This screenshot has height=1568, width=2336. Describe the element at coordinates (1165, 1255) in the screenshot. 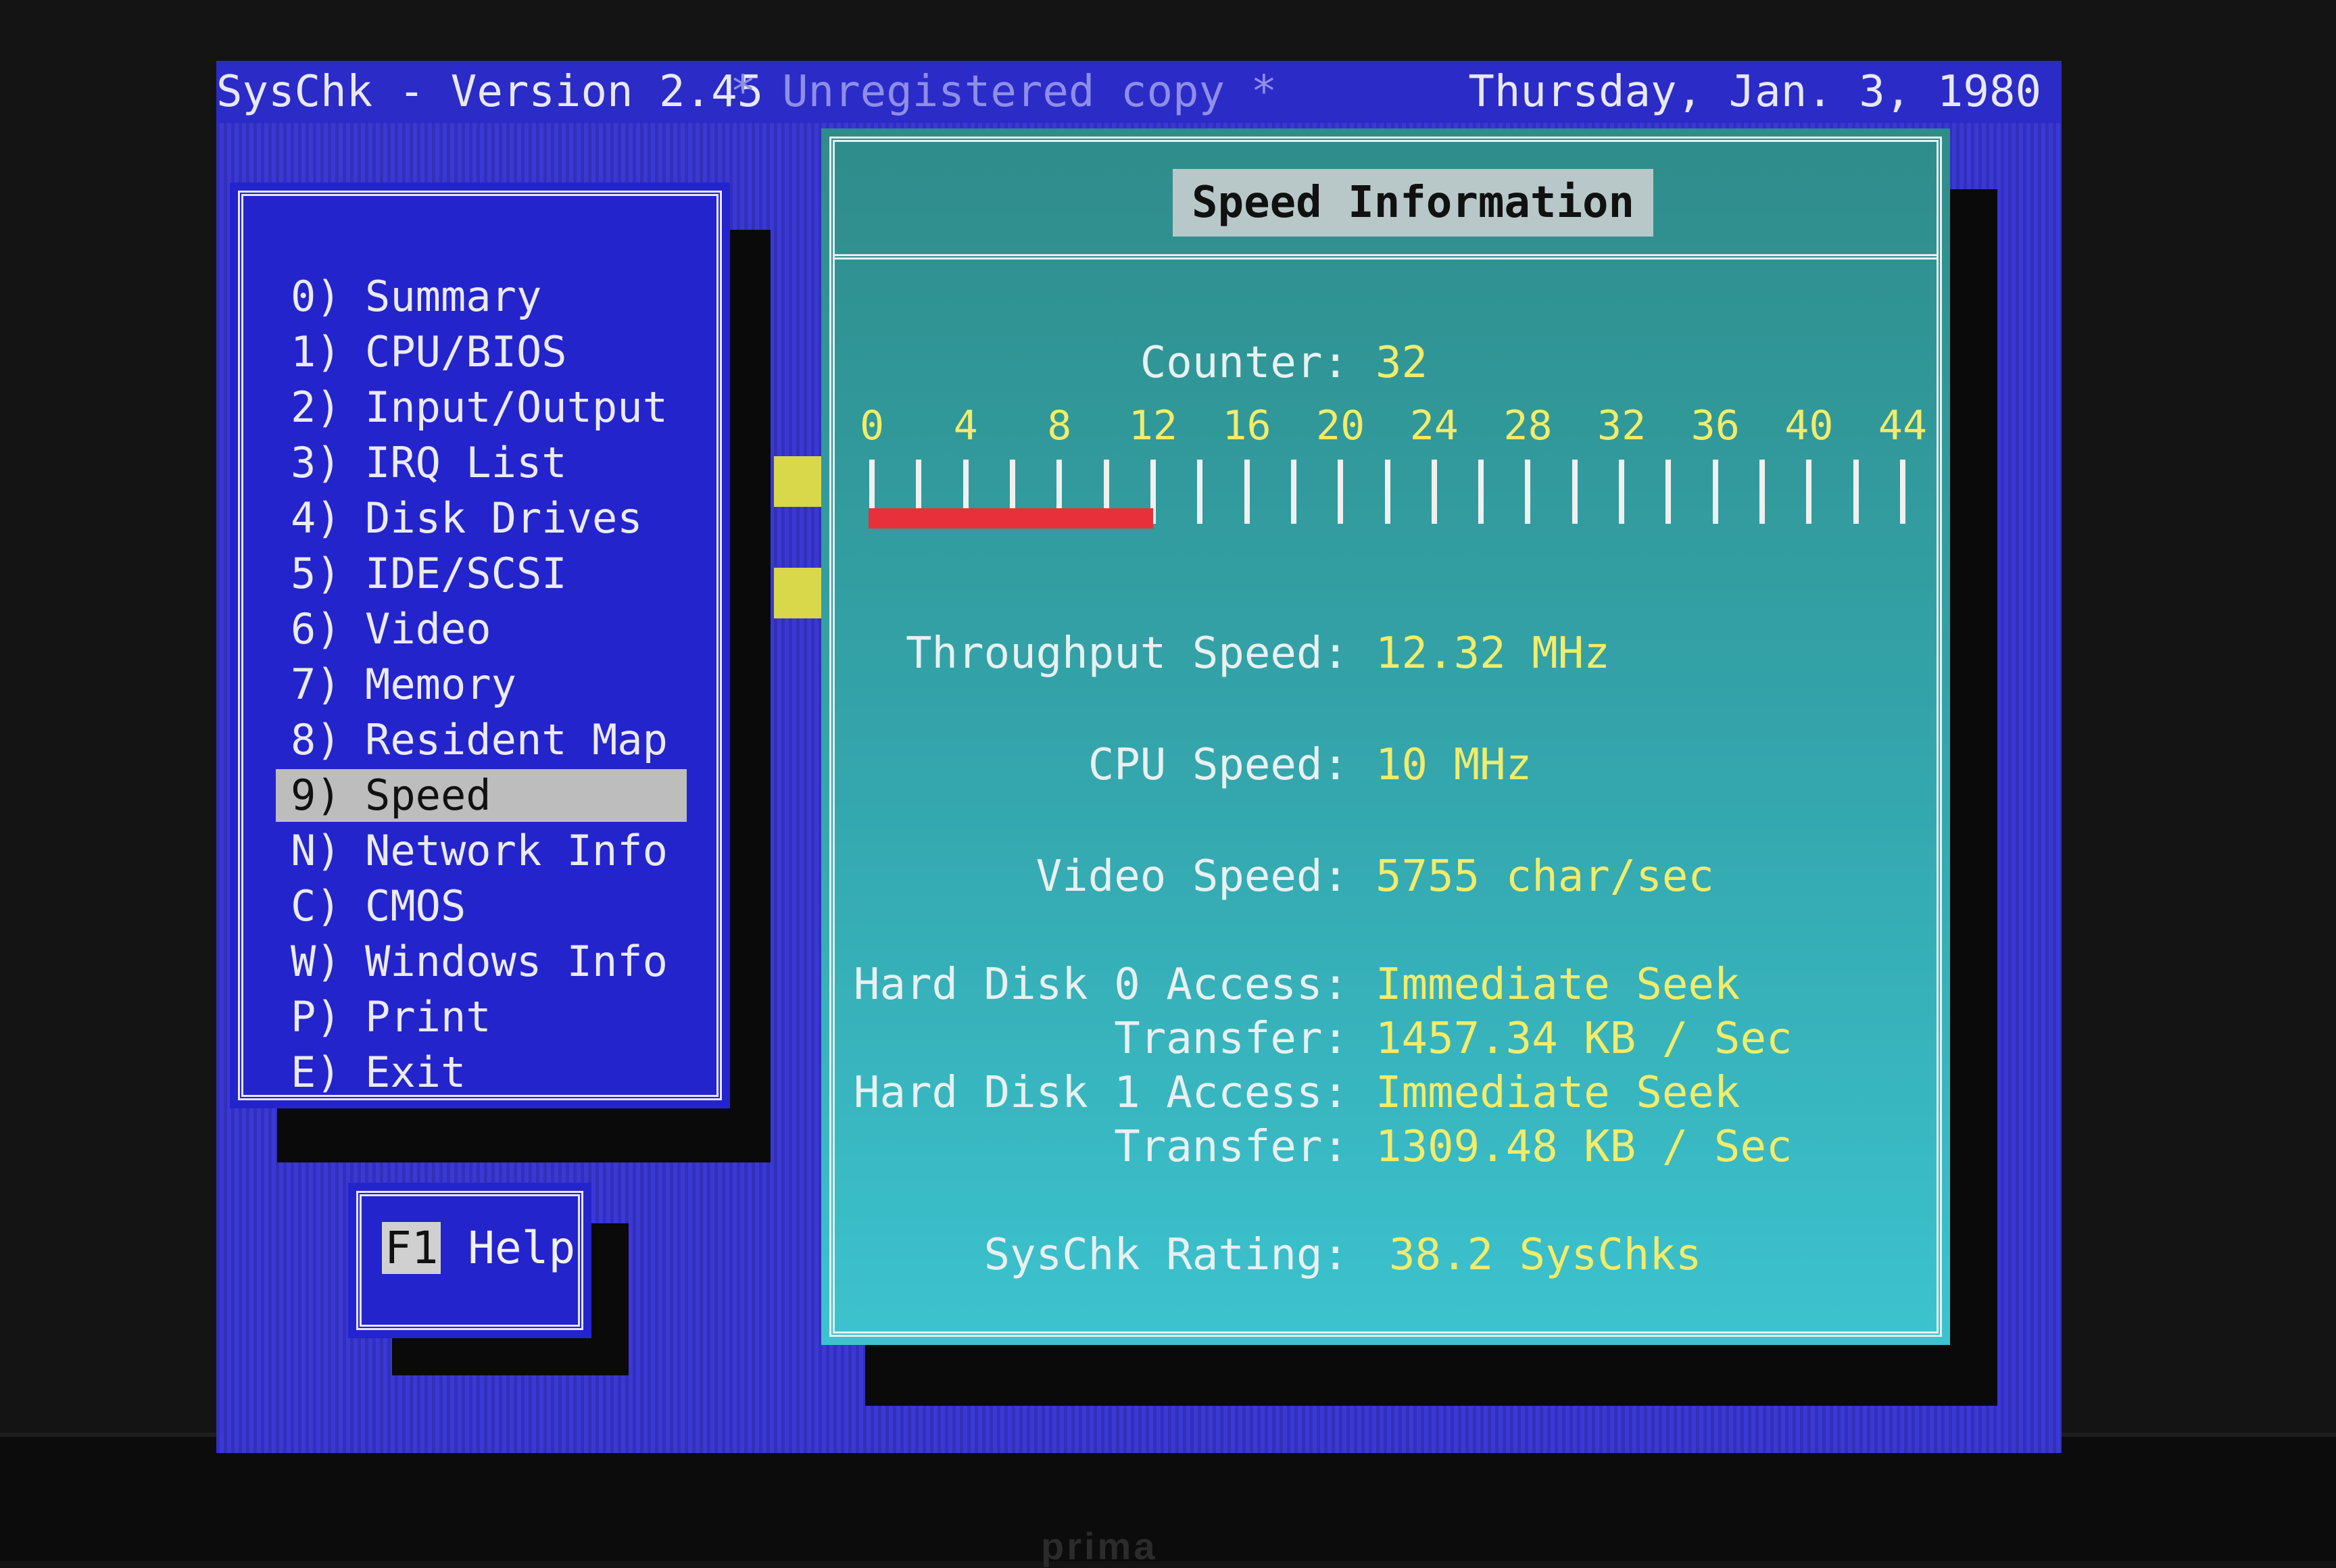

I see `syschk-rating-label: SysChk Rating:` at that location.